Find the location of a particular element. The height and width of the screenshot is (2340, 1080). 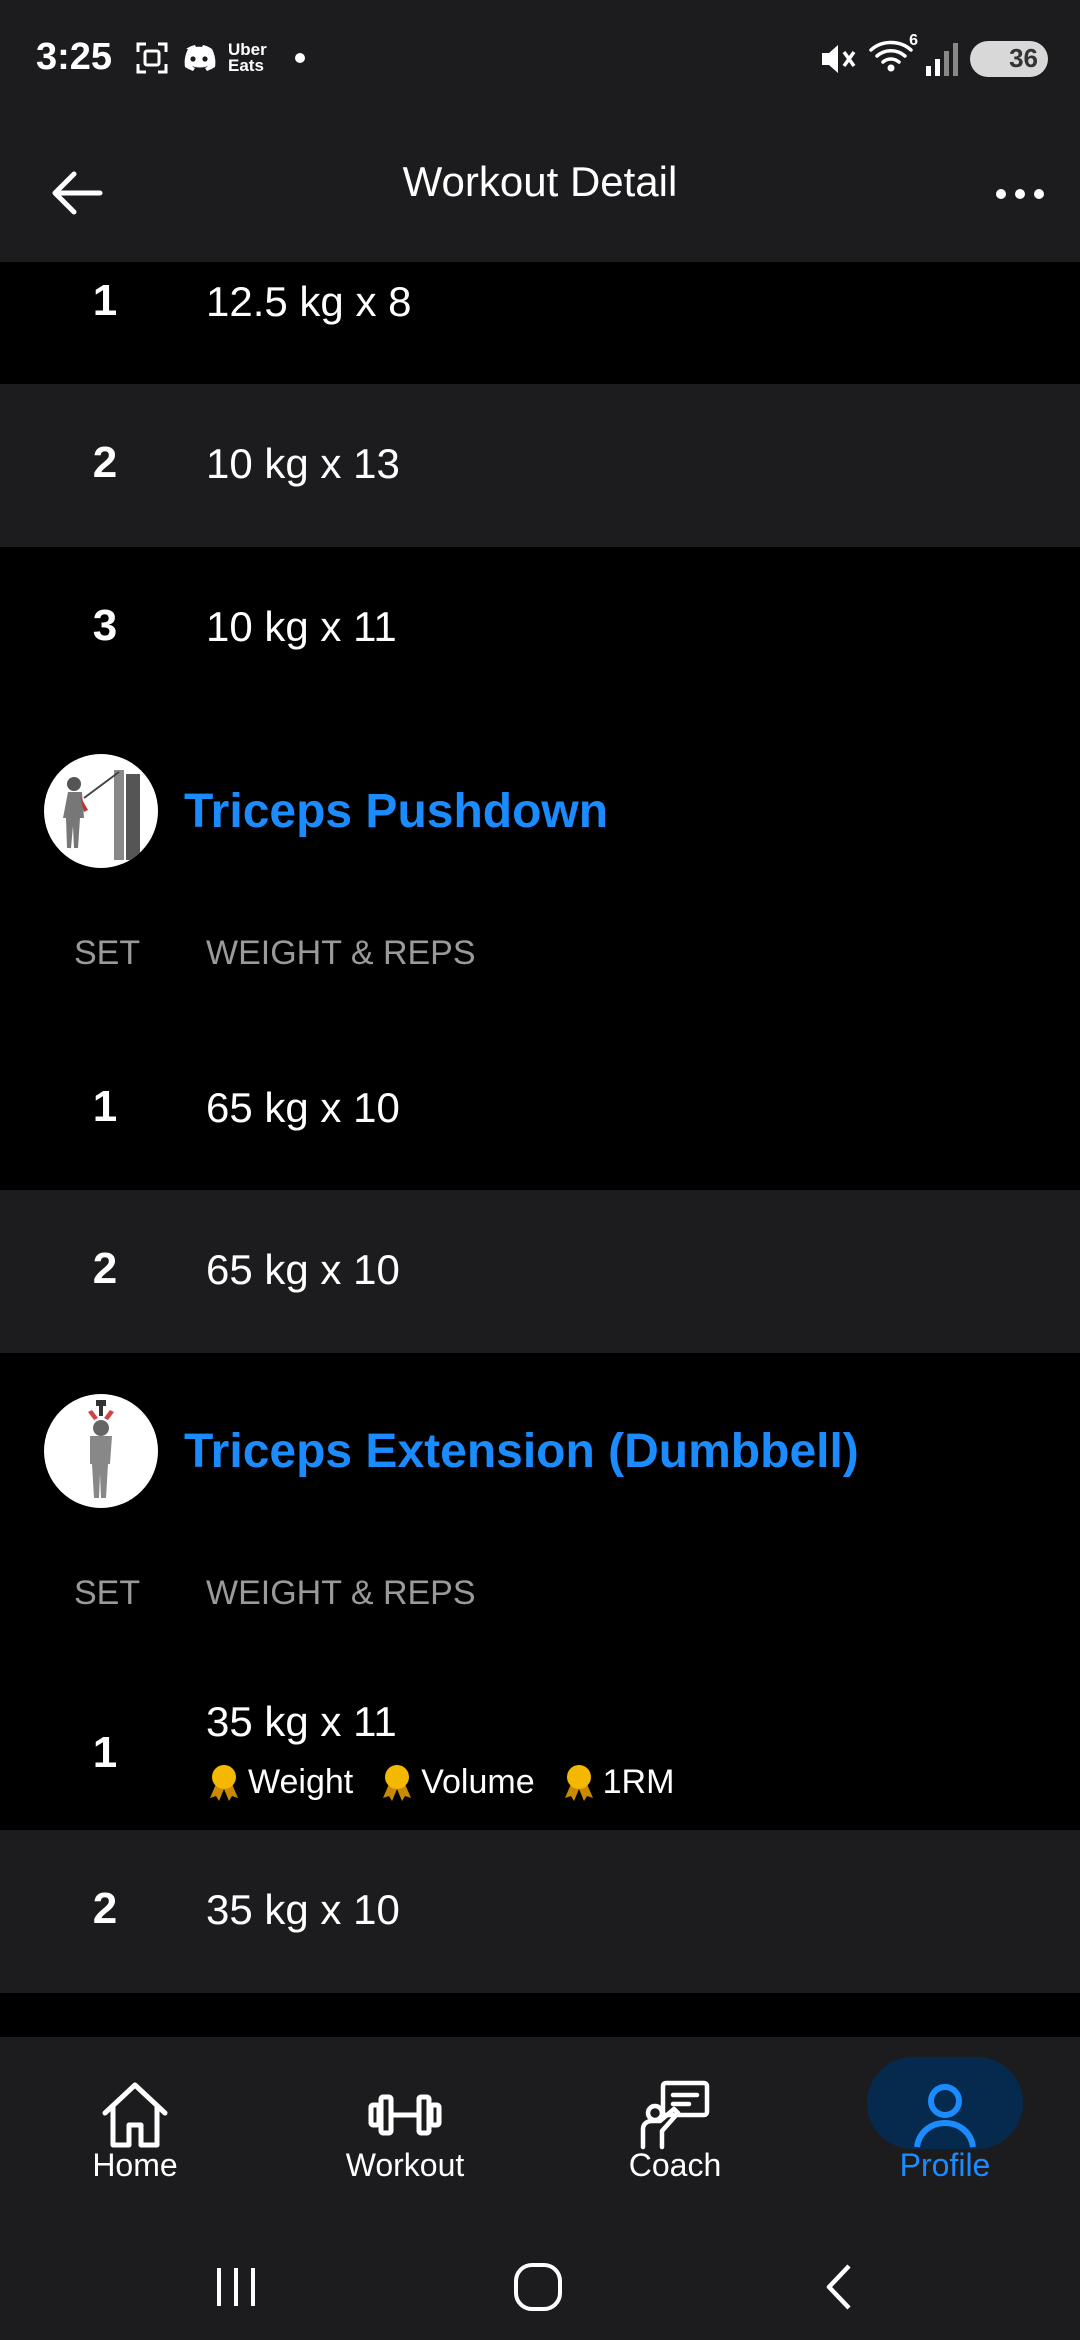

set-weight-reps: 10 kg x 11 is located at coordinates (301, 626).